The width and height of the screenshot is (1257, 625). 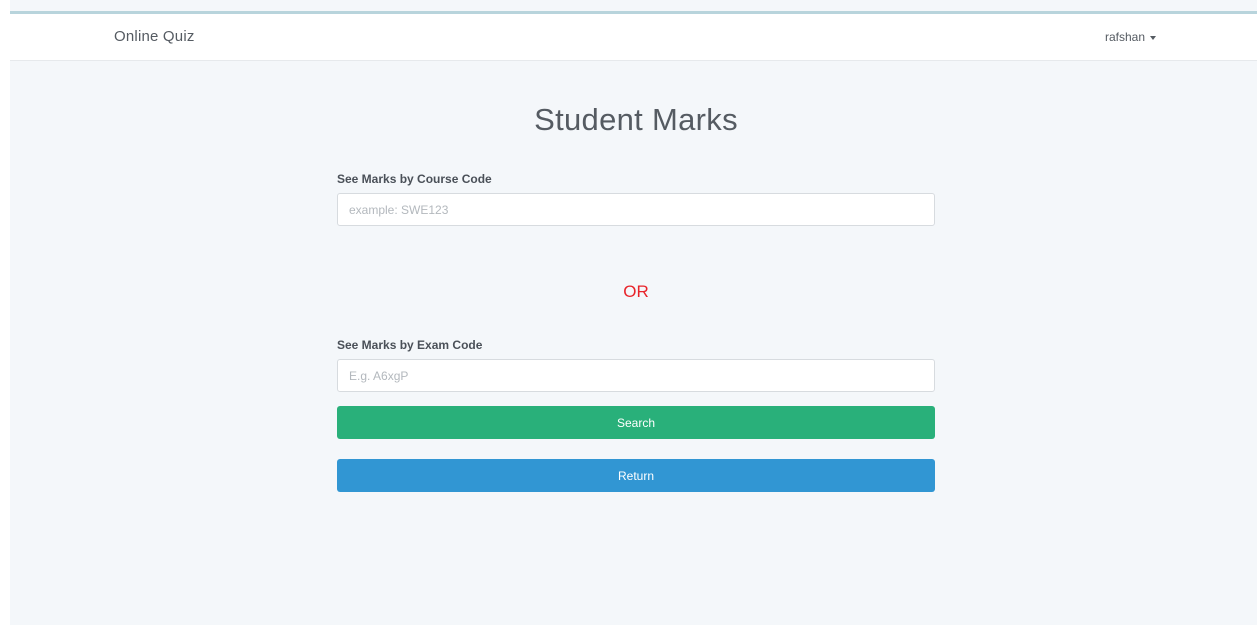 What do you see at coordinates (1124, 37) in the screenshot?
I see `user-name: rafshan` at bounding box center [1124, 37].